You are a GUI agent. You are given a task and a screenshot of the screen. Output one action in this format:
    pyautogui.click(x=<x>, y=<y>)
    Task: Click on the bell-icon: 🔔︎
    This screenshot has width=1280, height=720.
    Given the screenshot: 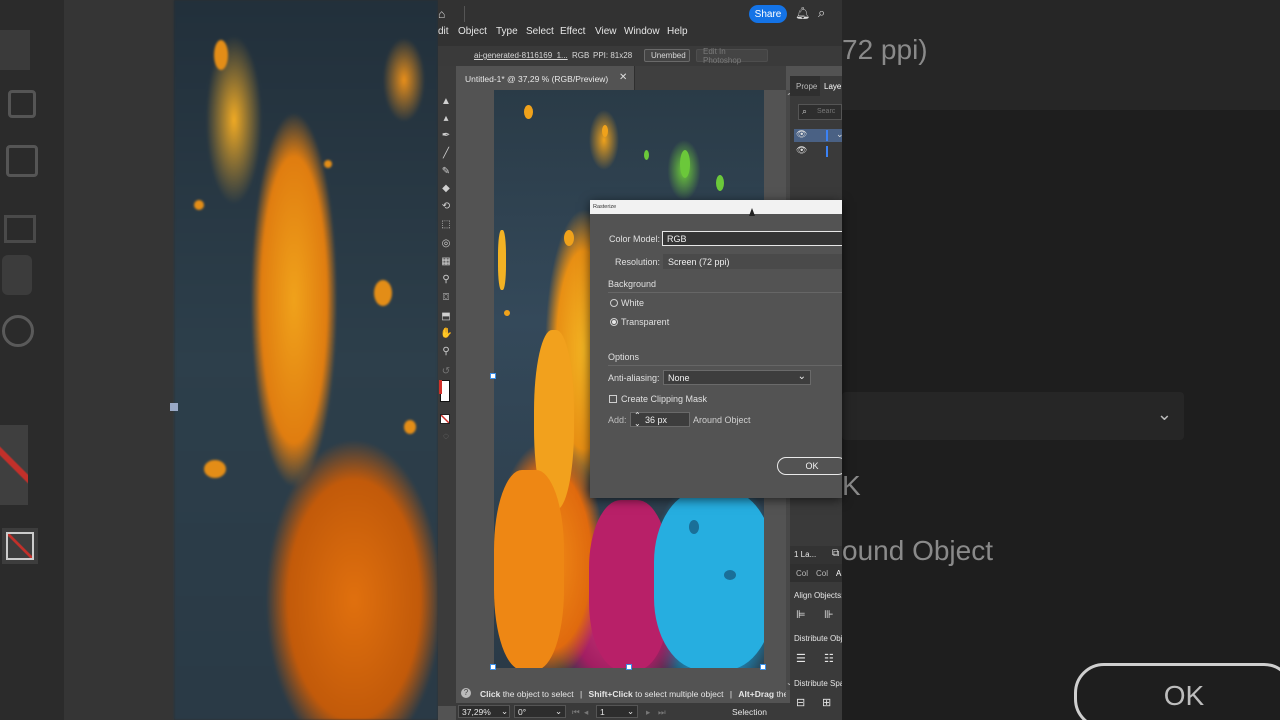 What is the action you would take?
    pyautogui.click(x=802, y=13)
    